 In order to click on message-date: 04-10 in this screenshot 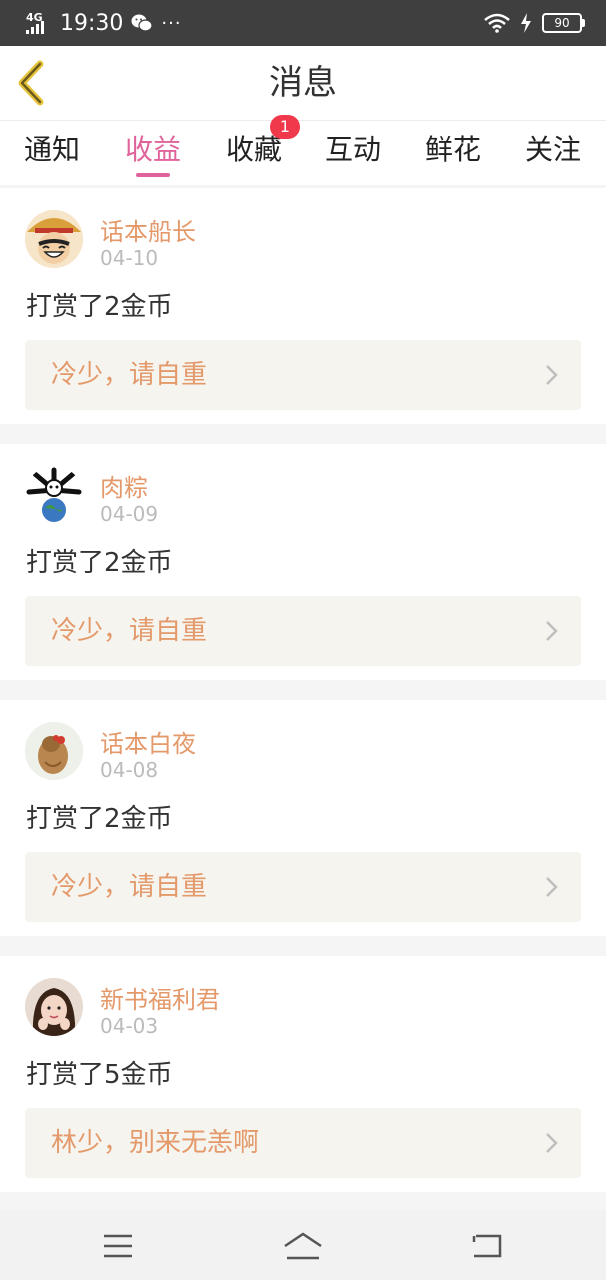, I will do `click(129, 258)`.